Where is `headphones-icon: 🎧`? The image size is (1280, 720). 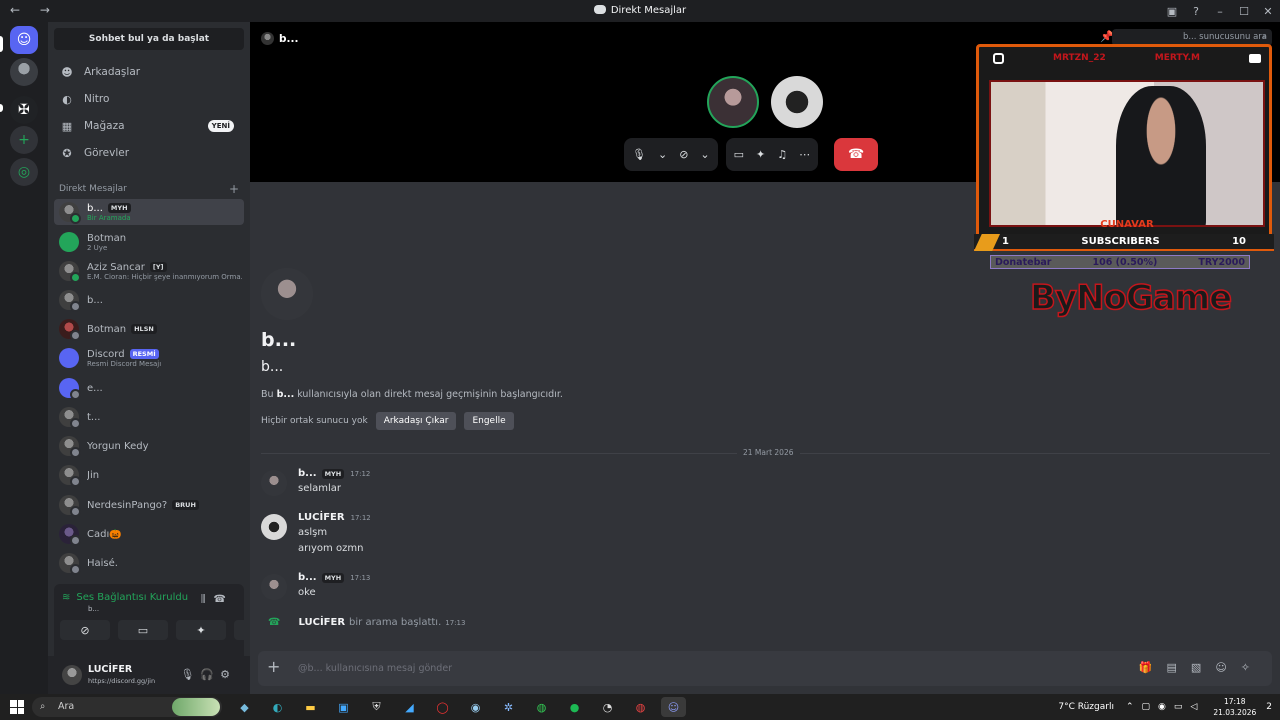
headphones-icon: 🎧 is located at coordinates (210, 674).